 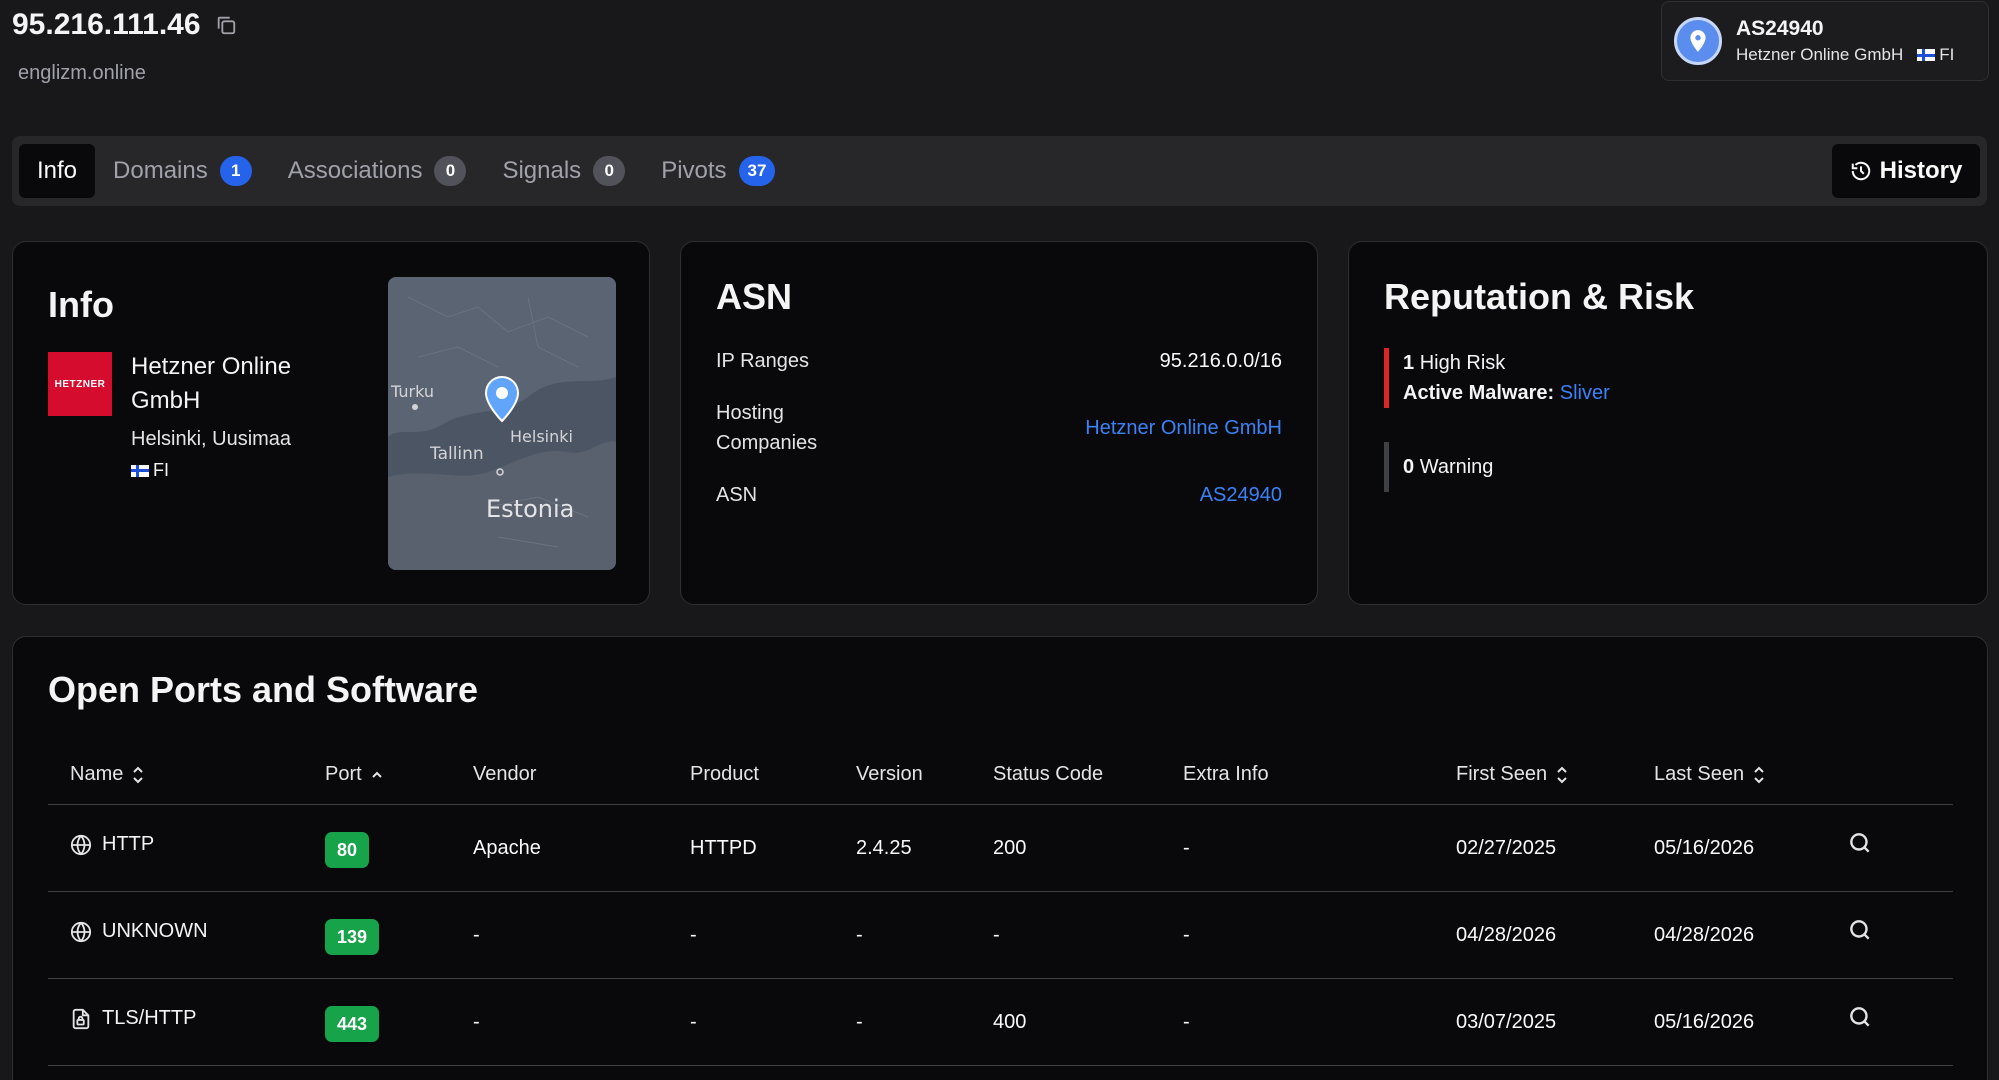 What do you see at coordinates (737, 495) in the screenshot?
I see `asn-label: ASN` at bounding box center [737, 495].